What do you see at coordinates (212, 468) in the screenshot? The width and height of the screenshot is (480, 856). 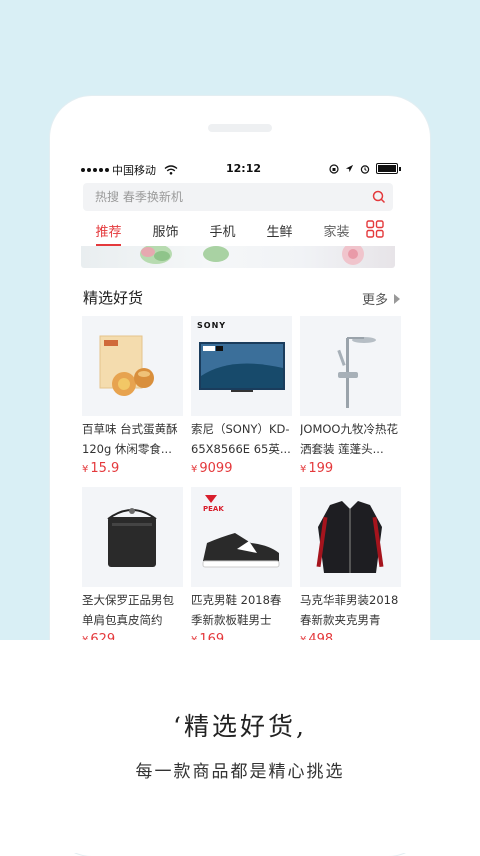 I see `product-price: ¥9099` at bounding box center [212, 468].